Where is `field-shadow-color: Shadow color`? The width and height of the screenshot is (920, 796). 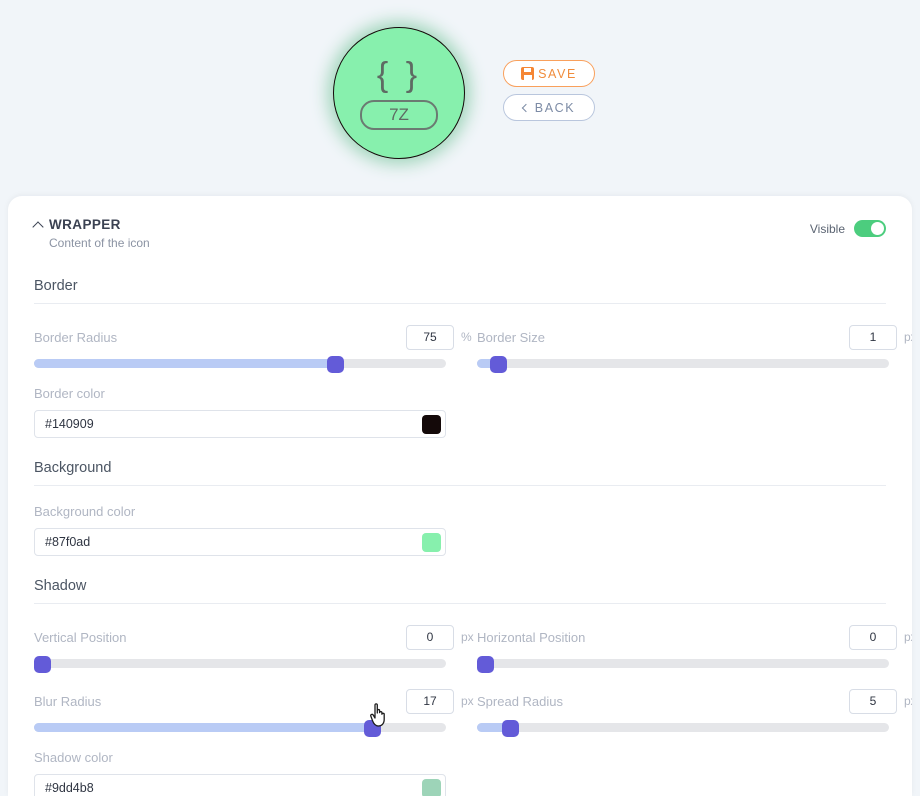
field-shadow-color: Shadow color is located at coordinates (460, 764).